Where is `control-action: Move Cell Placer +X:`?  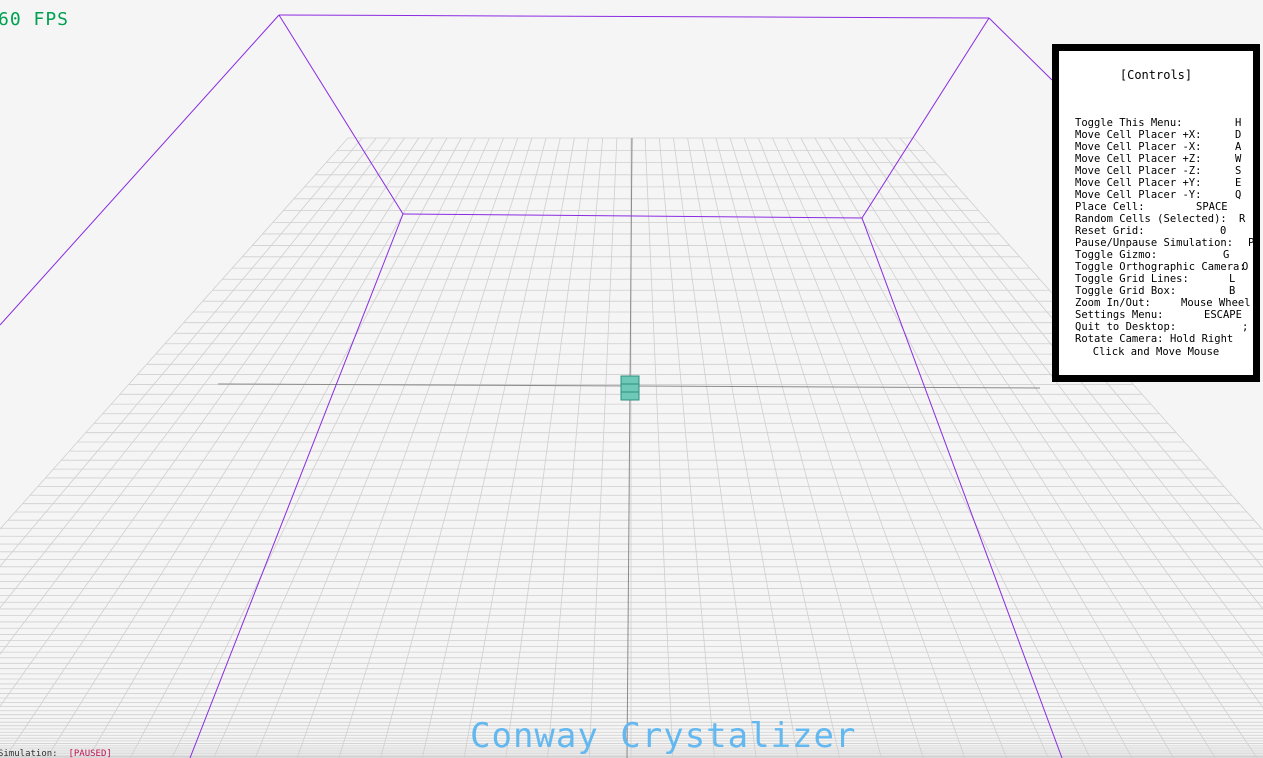 control-action: Move Cell Placer +X: is located at coordinates (1138, 135).